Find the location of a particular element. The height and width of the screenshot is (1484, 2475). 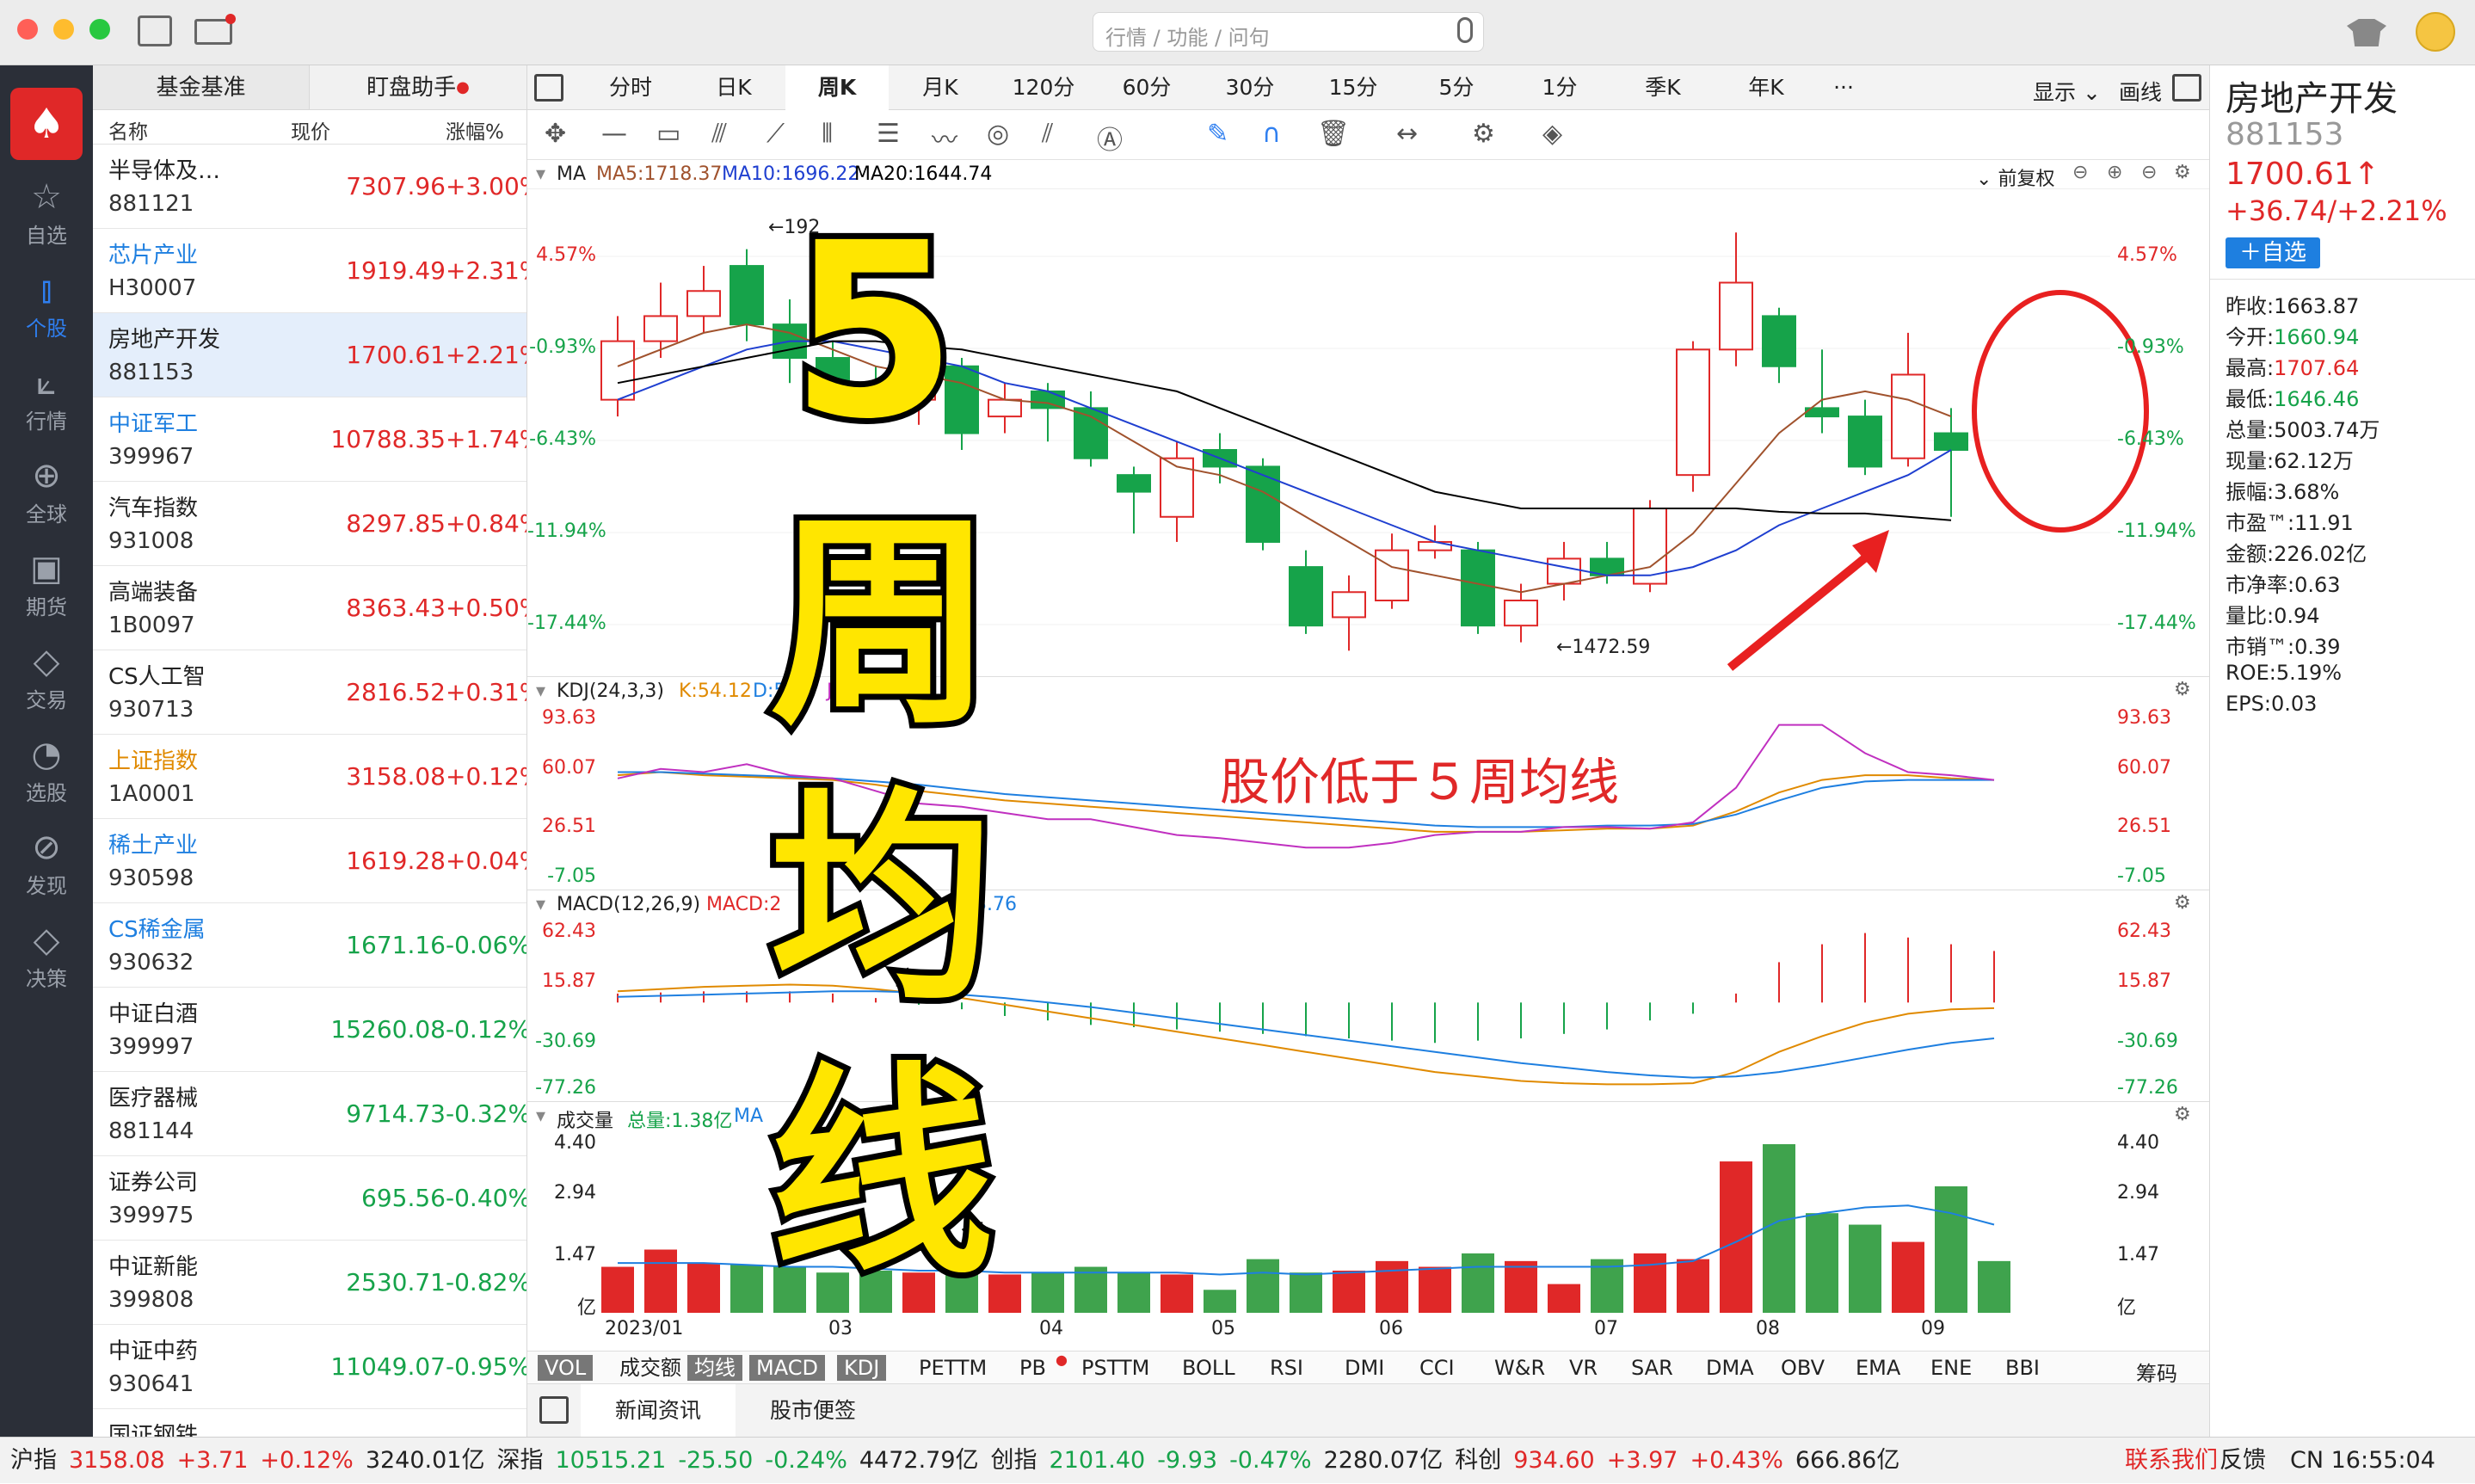

watchlist-row: 证券公司 399975 695.56 -0.40% is located at coordinates (309, 1198).